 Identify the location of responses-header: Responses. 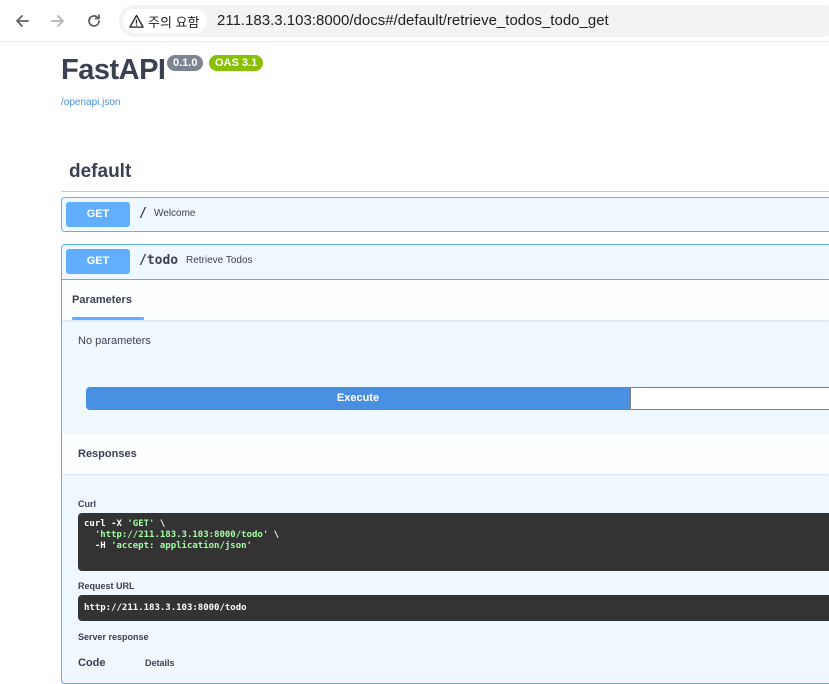
(445, 454).